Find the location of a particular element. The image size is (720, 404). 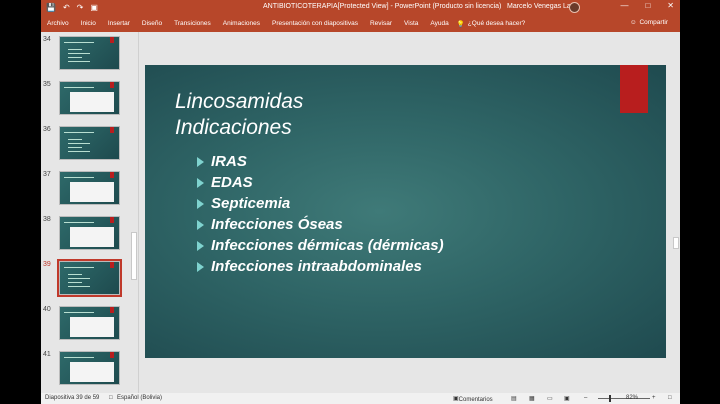

slide-thumbnail: 38 is located at coordinates (89, 234).